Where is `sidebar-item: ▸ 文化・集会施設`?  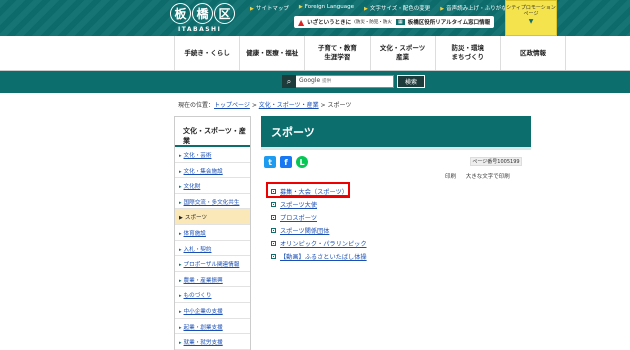
sidebar-item: ▸ 文化・集会施設 is located at coordinates (212, 171).